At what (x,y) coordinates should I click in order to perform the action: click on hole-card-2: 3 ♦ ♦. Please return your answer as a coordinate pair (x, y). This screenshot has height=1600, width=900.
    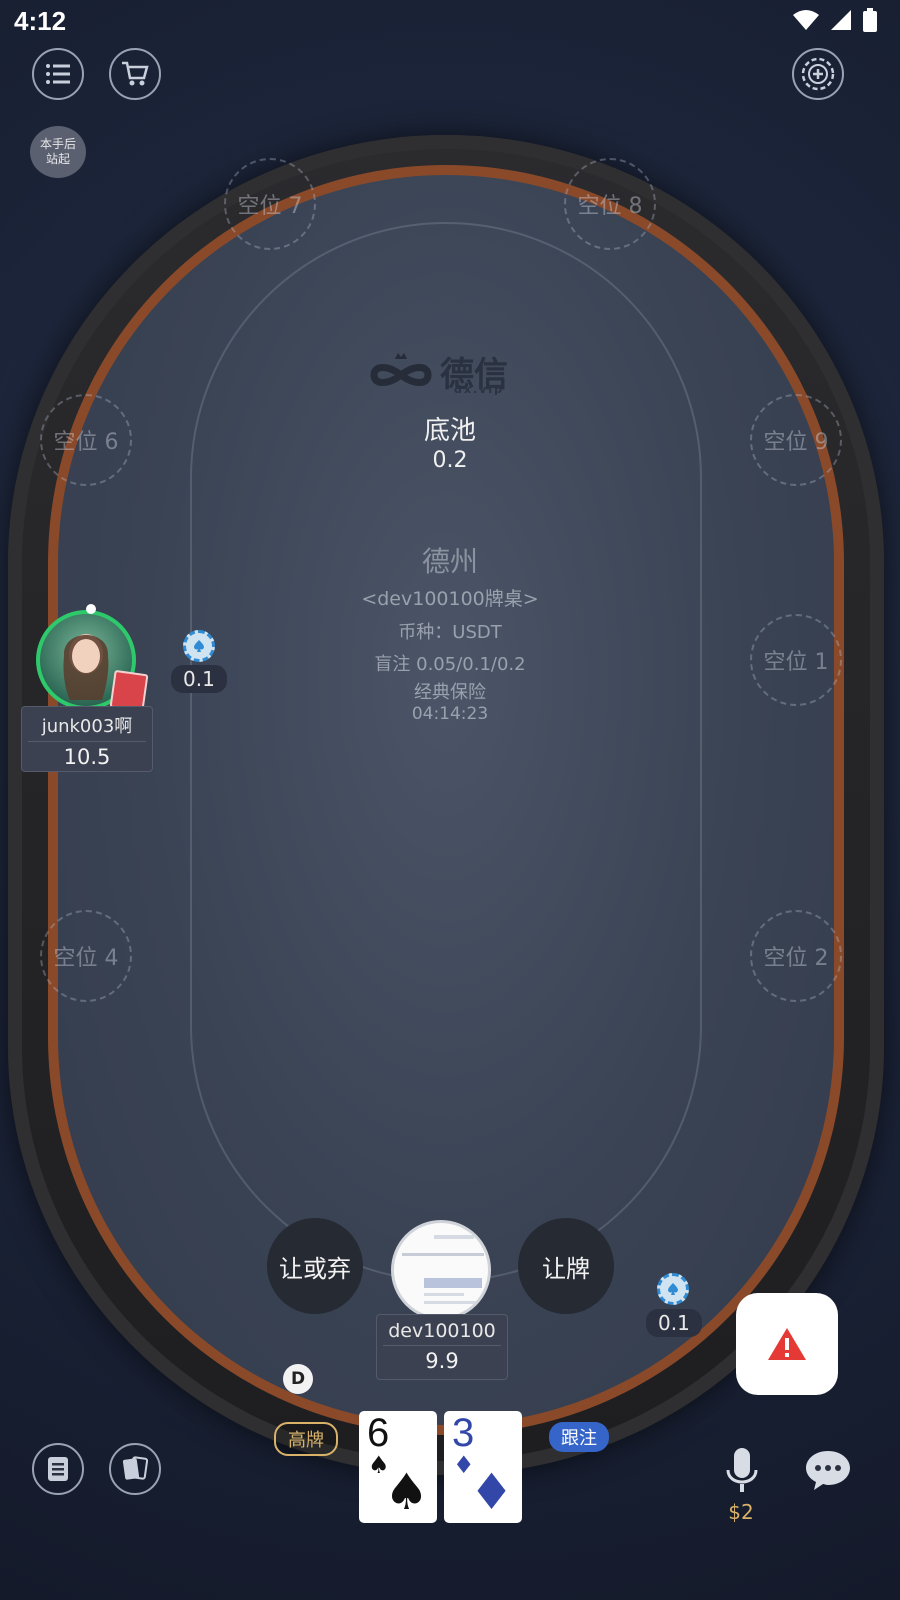
    Looking at the image, I should click on (483, 1467).